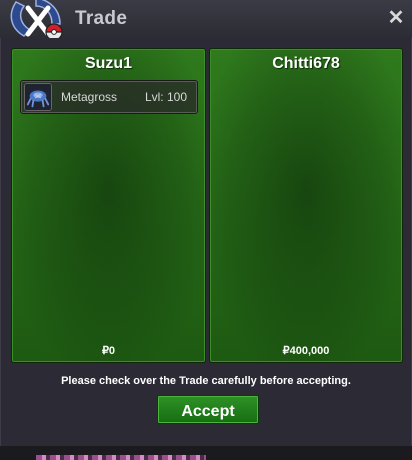 The width and height of the screenshot is (412, 460). What do you see at coordinates (206, 20) in the screenshot?
I see `title-bar: Trade ✕` at bounding box center [206, 20].